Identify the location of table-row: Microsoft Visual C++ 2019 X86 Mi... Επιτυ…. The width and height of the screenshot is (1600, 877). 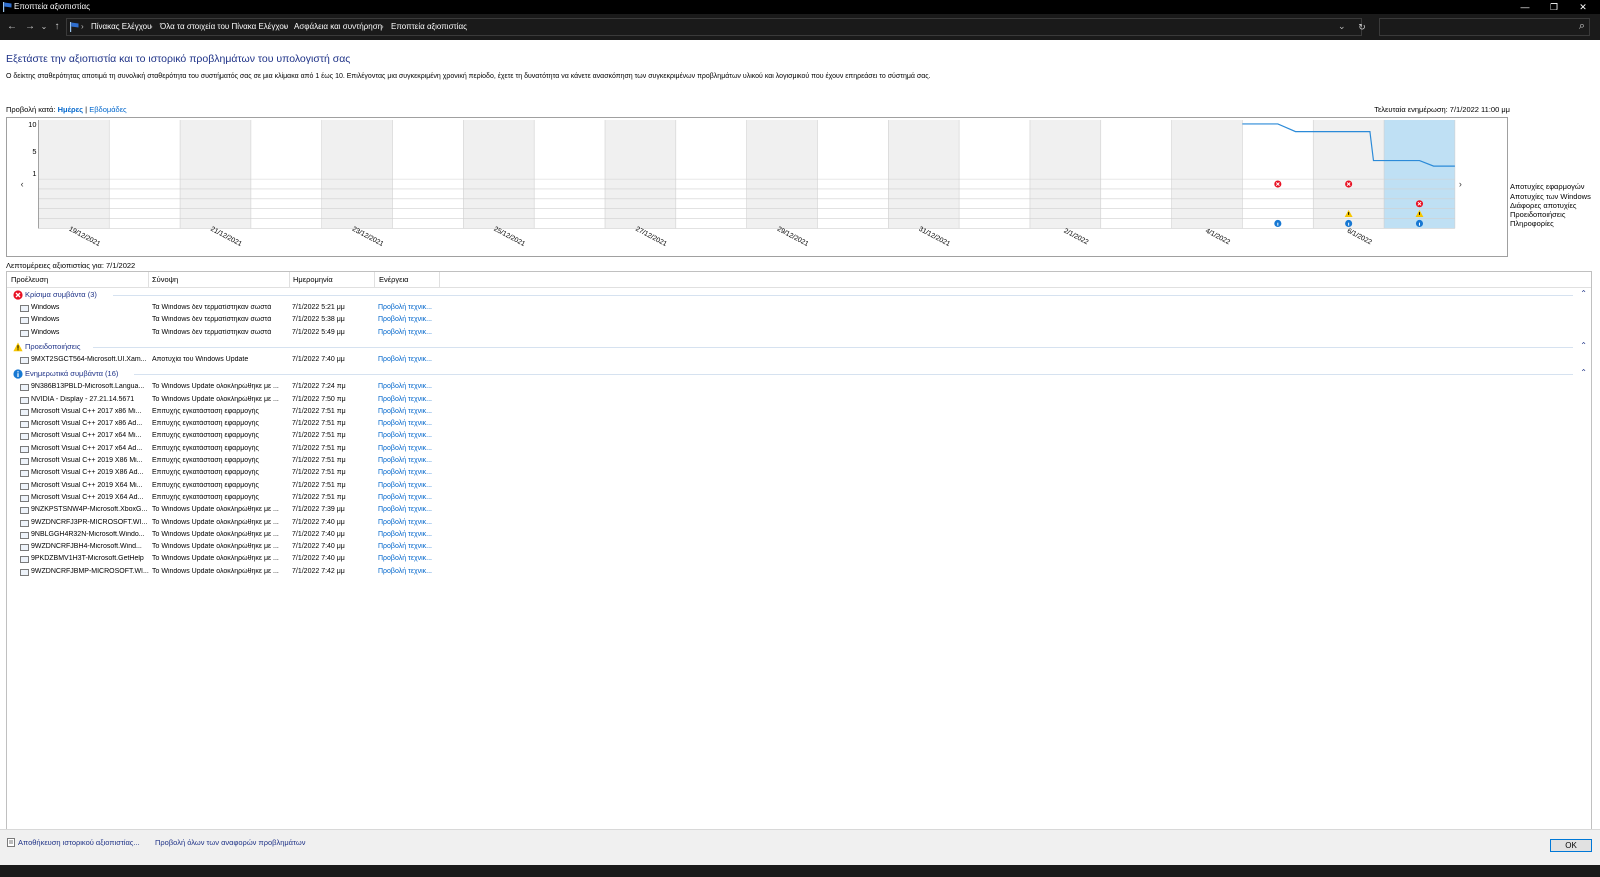
(799, 461).